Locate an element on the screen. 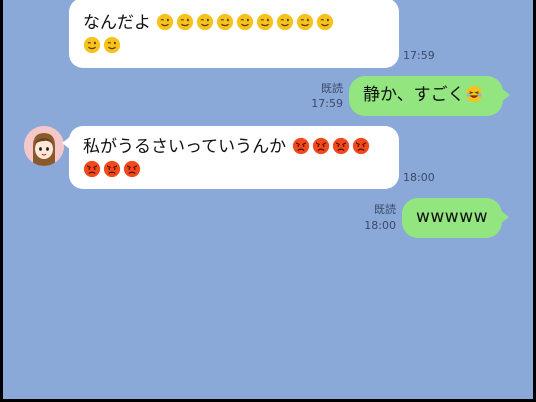 The height and width of the screenshot is (402, 536). message-text: なんだよ is located at coordinates (117, 23).